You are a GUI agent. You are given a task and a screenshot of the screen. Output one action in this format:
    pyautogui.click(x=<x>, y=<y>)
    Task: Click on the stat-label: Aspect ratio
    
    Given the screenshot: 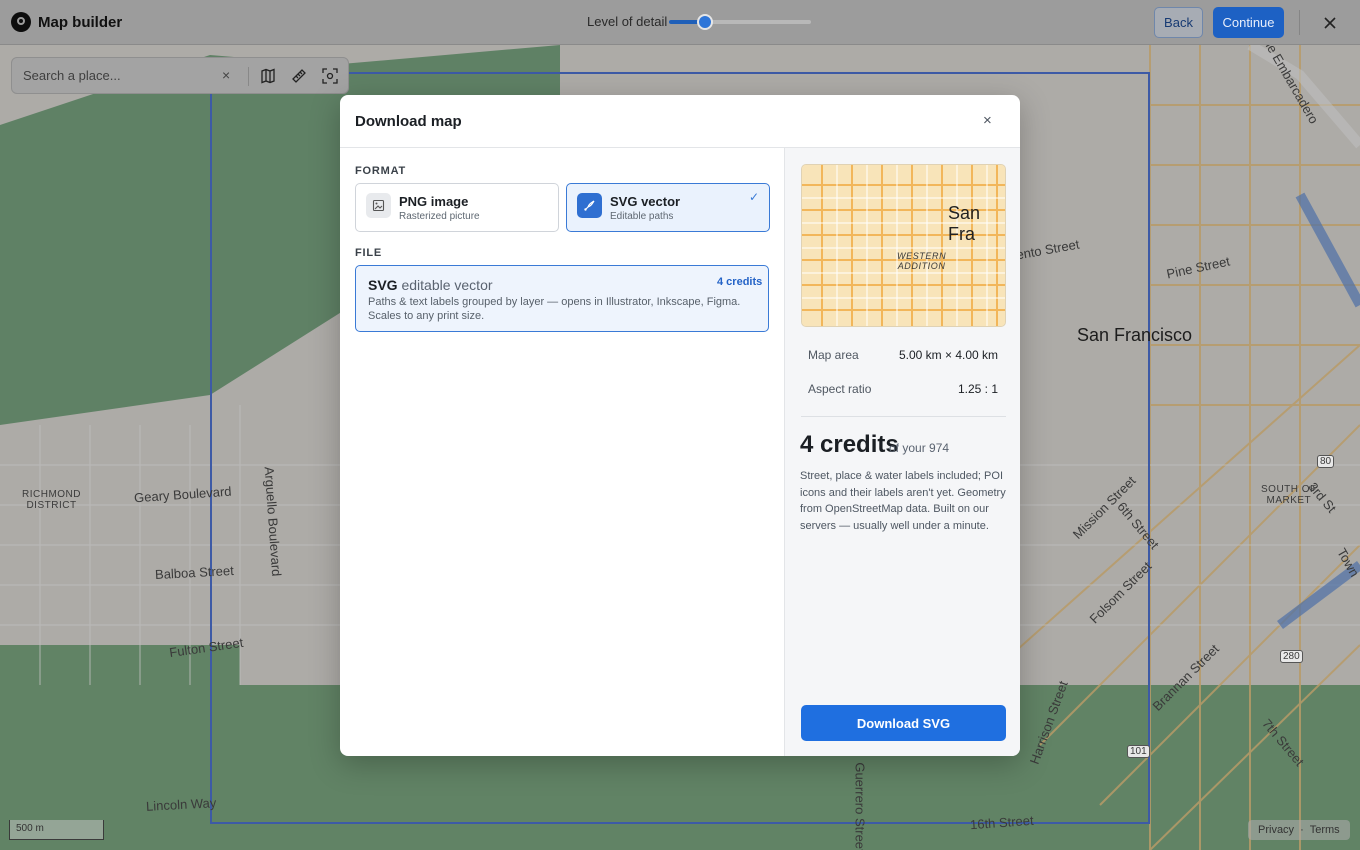 What is the action you would take?
    pyautogui.click(x=840, y=389)
    